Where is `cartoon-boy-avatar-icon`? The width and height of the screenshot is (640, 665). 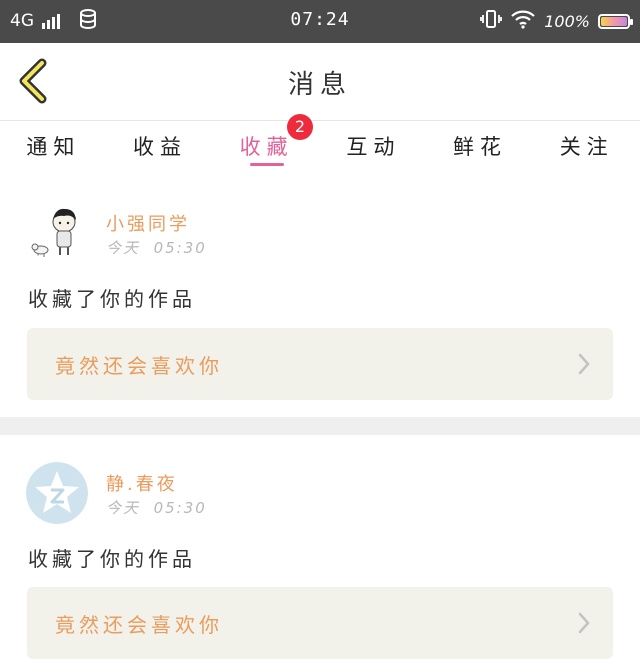 cartoon-boy-avatar-icon is located at coordinates (57, 231).